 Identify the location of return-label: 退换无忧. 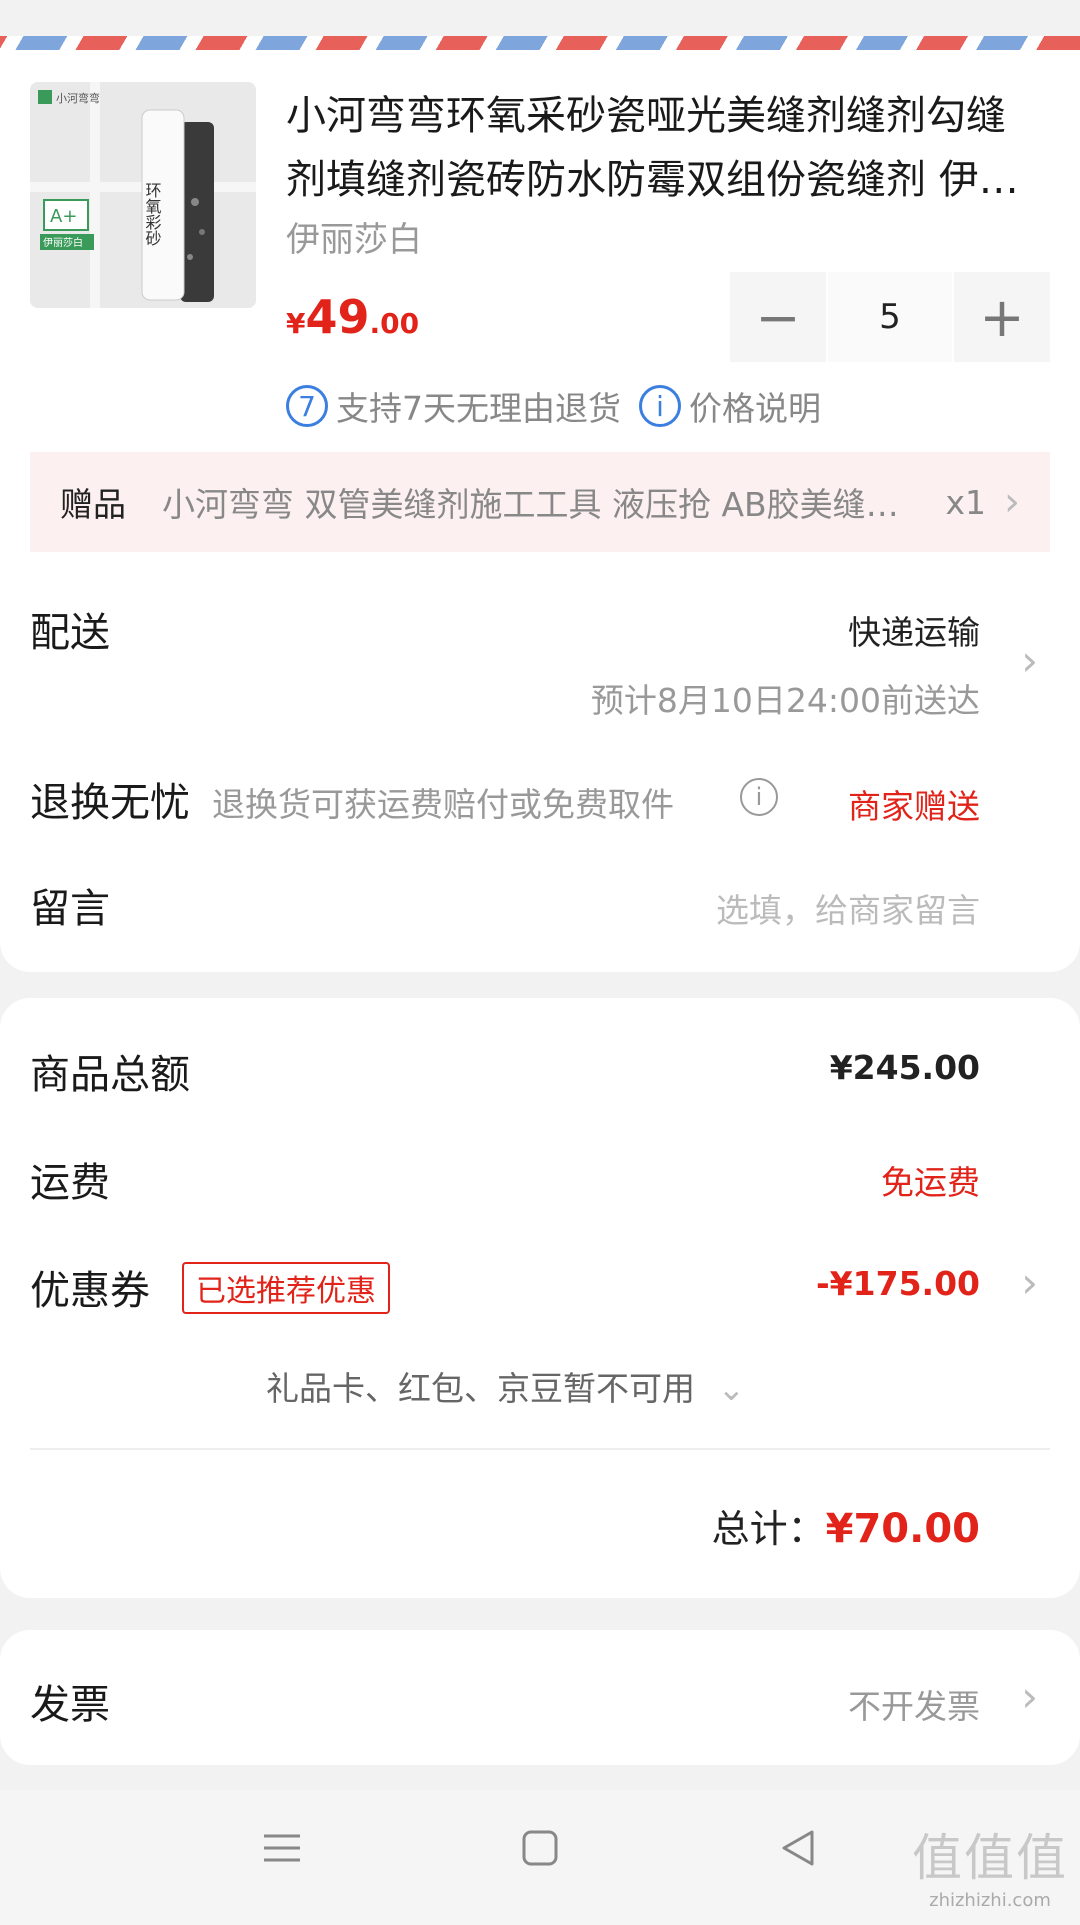
(110, 803).